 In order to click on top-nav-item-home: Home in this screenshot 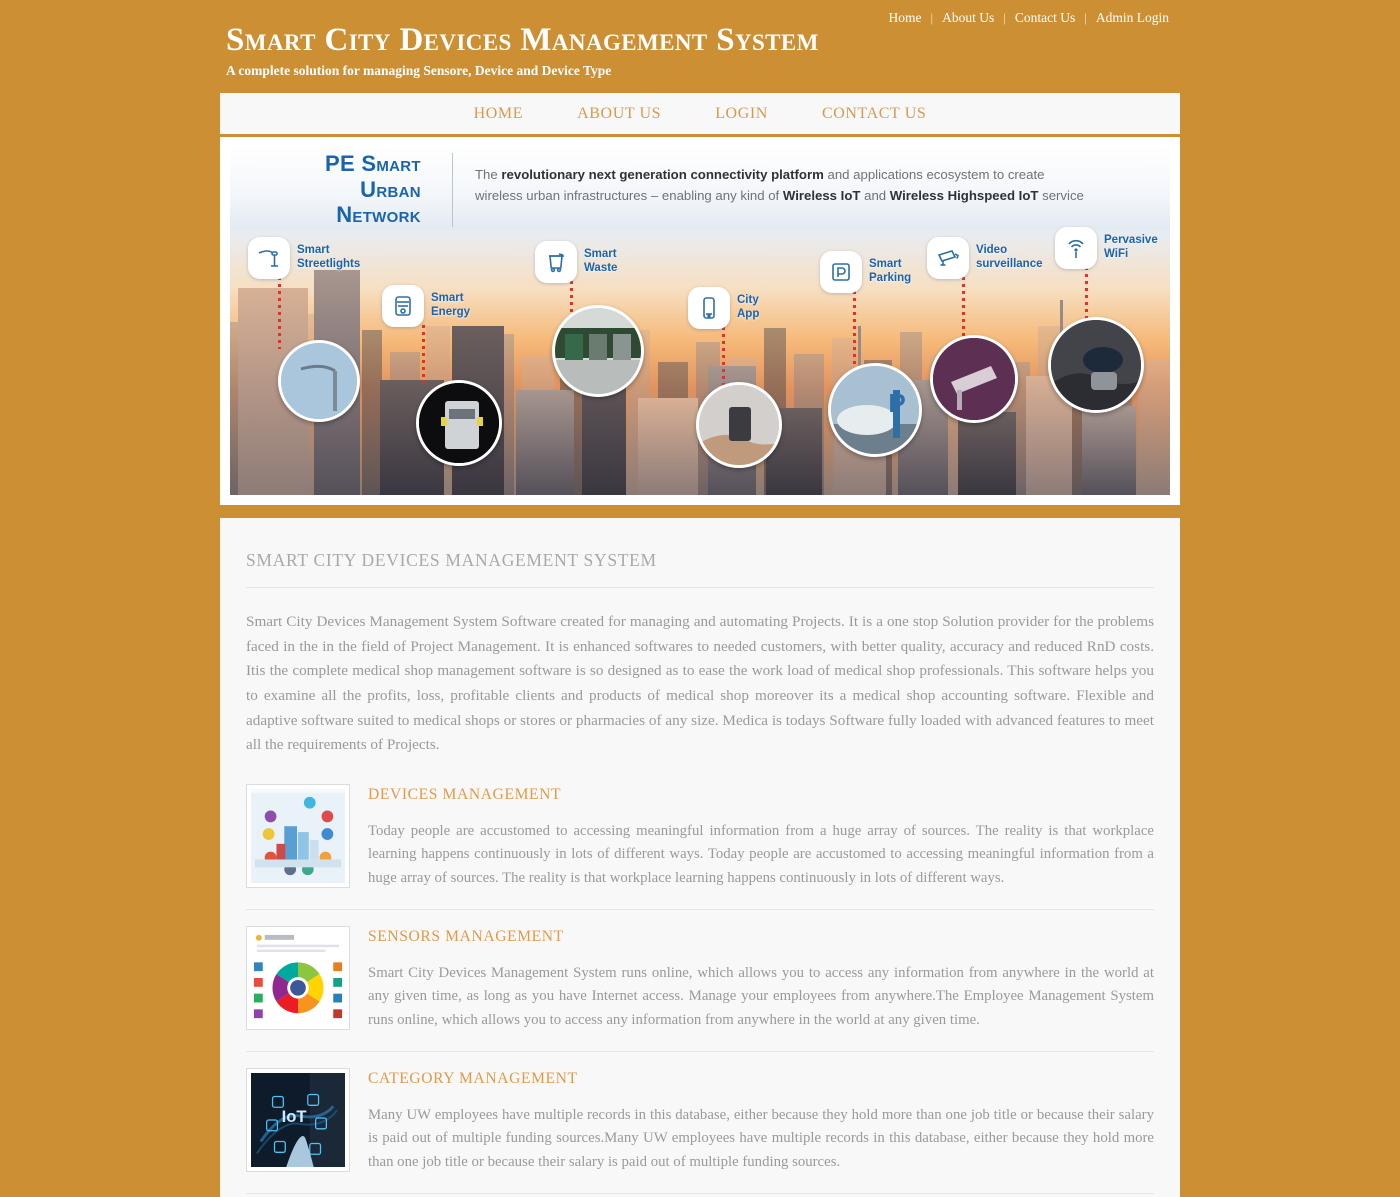, I will do `click(905, 18)`.